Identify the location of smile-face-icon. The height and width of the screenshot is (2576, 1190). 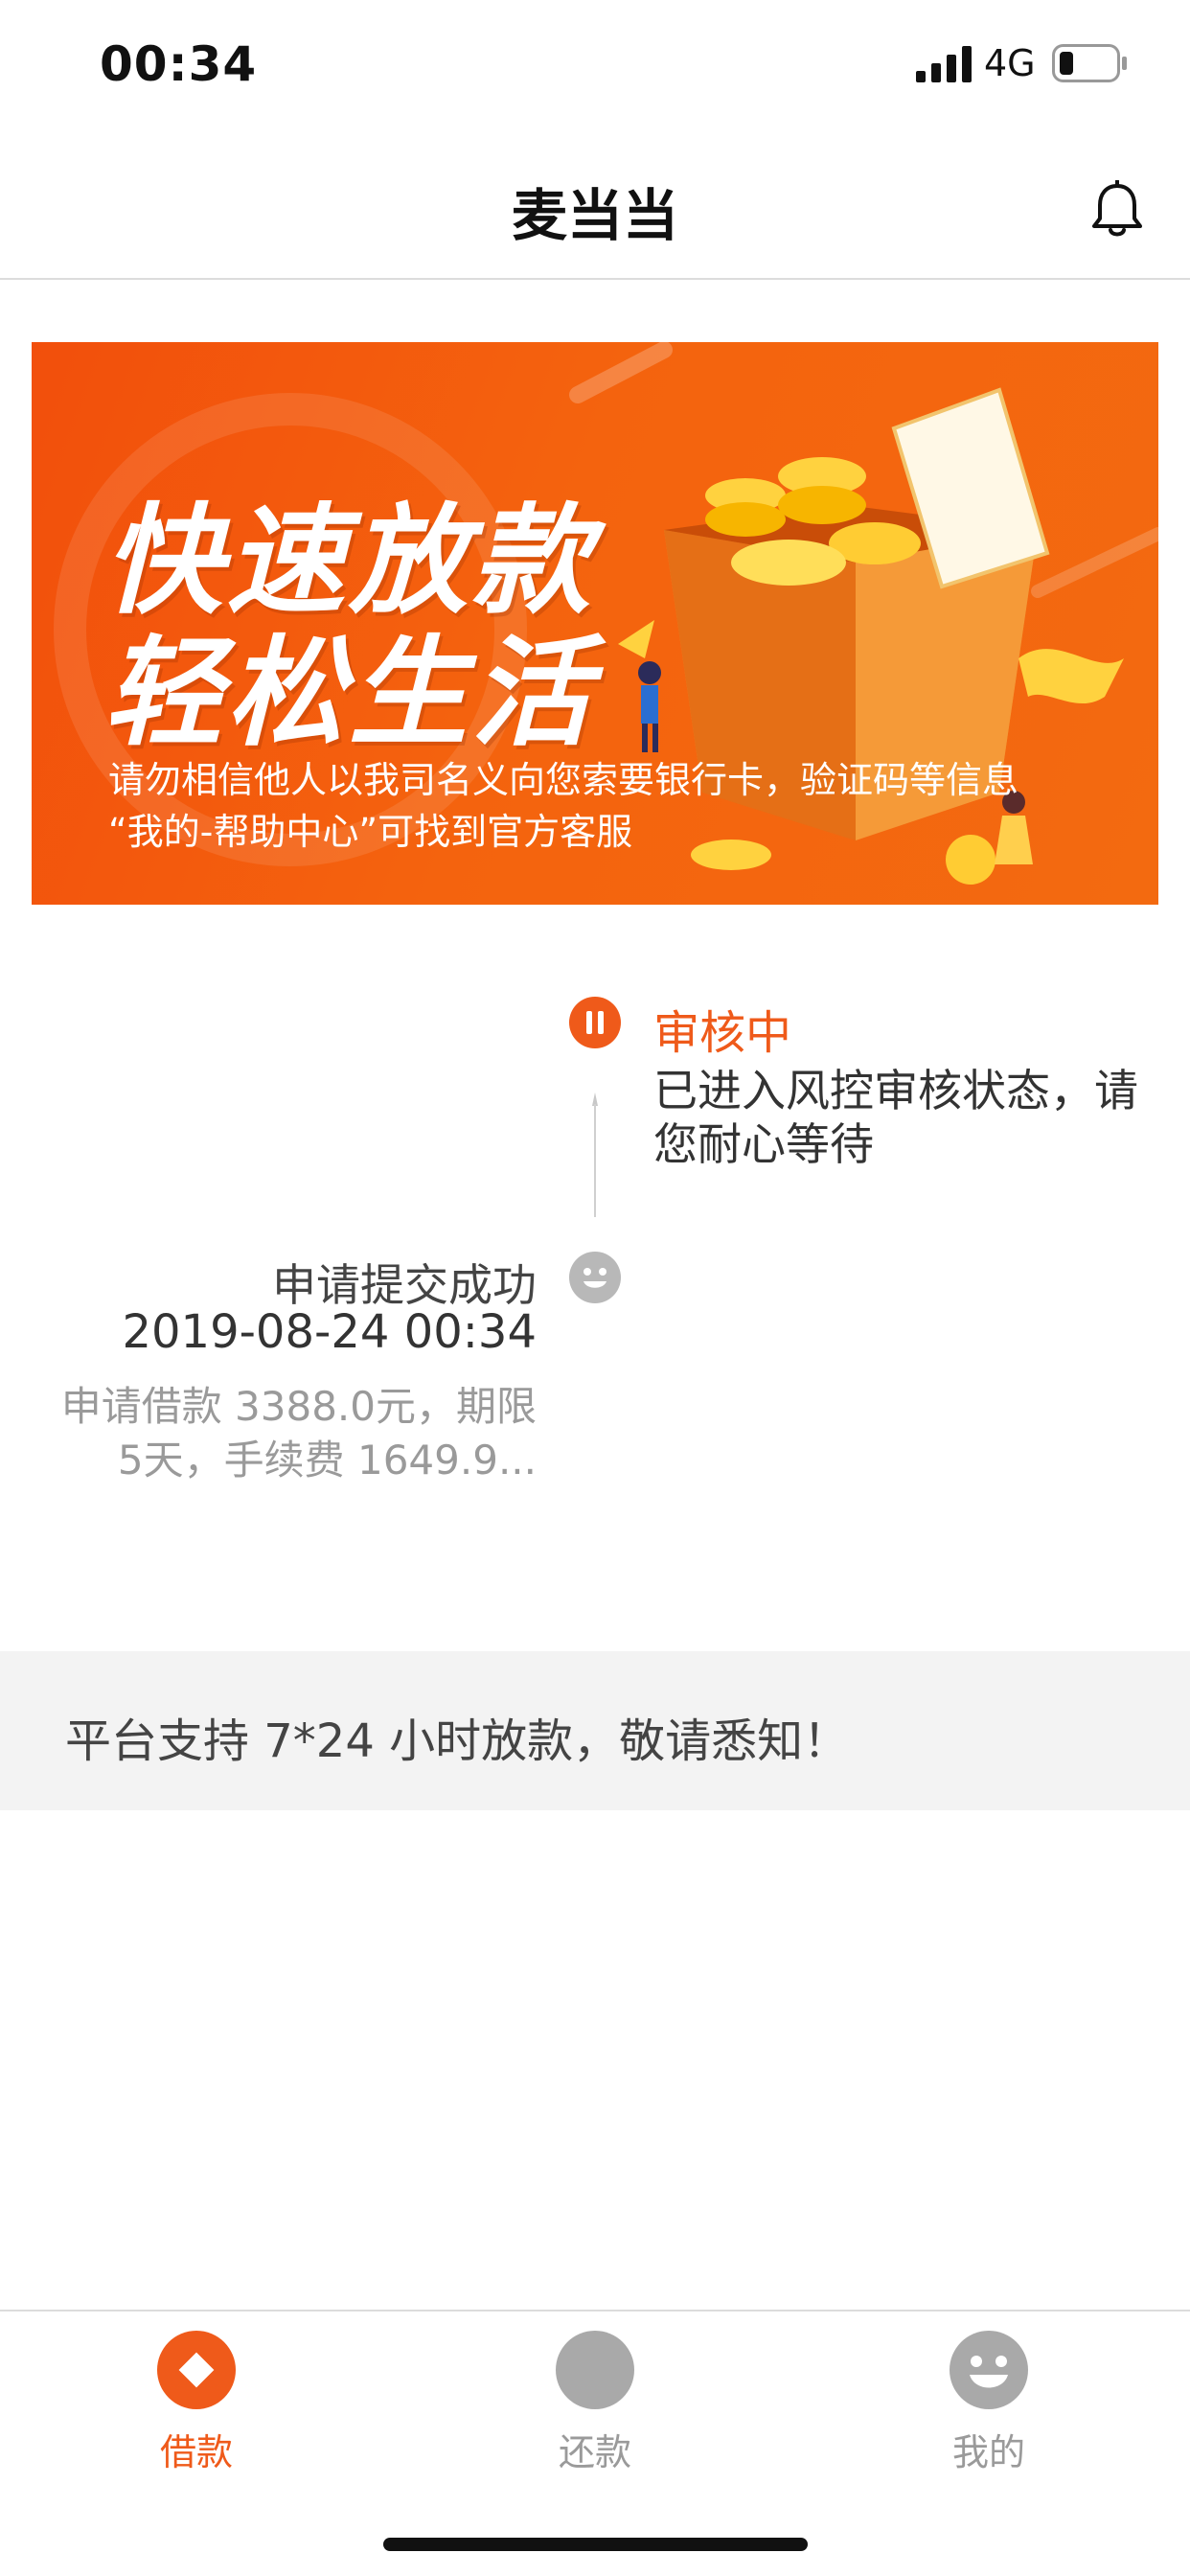
(989, 2370).